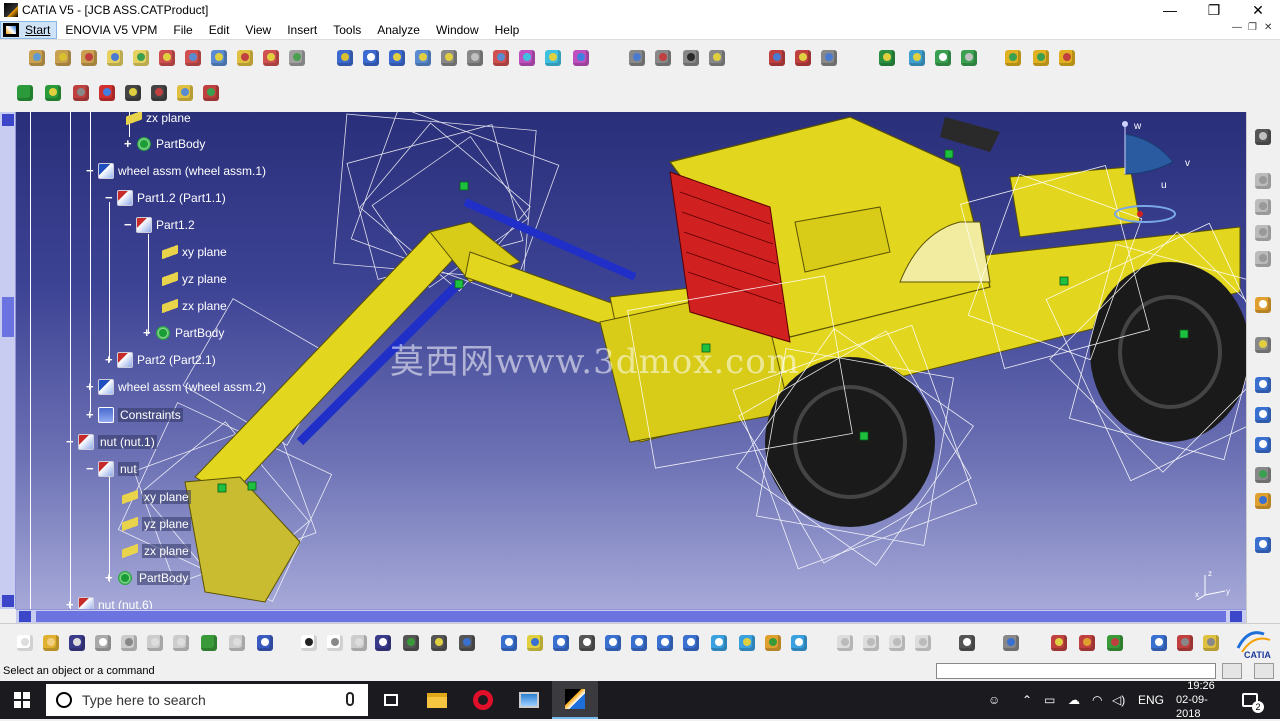  What do you see at coordinates (535, 643) in the screenshot?
I see `fit-all-icon` at bounding box center [535, 643].